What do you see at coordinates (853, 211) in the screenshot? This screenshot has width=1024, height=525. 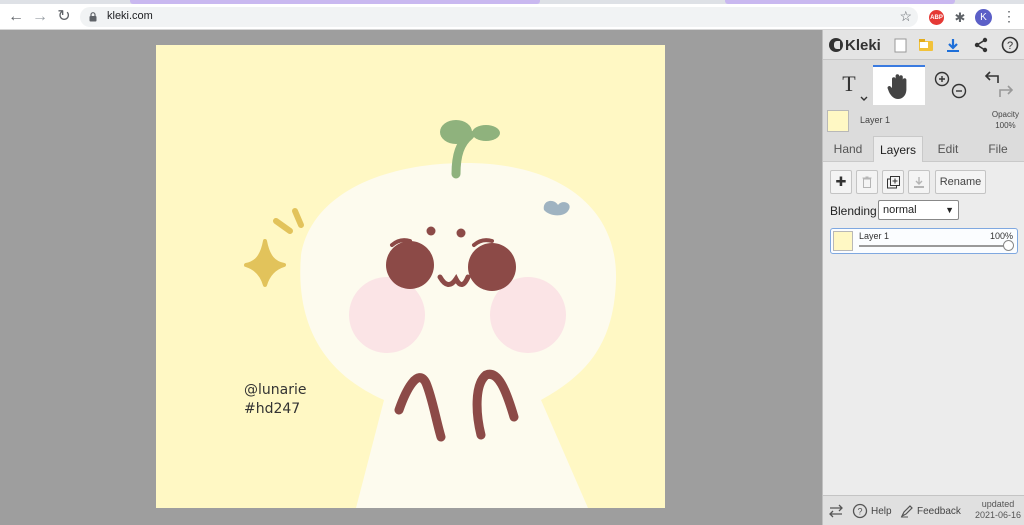 I see `blending-label: Blending` at bounding box center [853, 211].